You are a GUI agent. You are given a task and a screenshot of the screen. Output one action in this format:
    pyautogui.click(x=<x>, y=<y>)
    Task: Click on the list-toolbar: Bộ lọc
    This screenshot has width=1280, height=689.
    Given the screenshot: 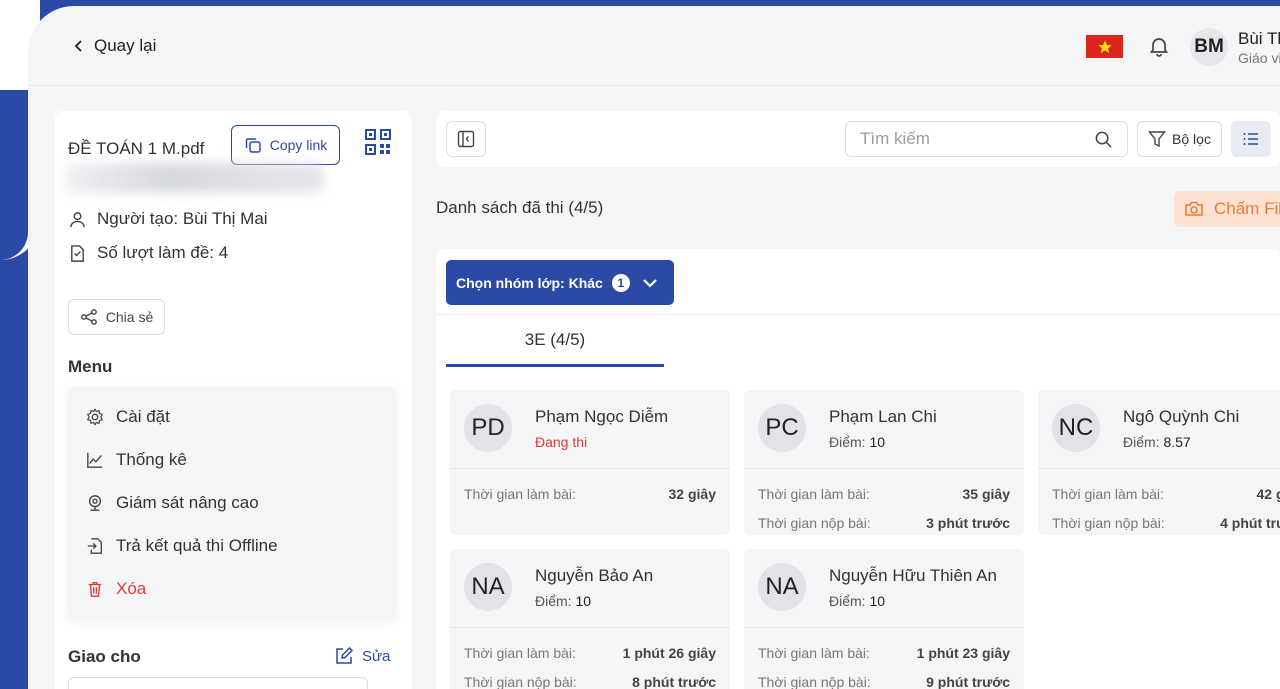 What is the action you would take?
    pyautogui.click(x=858, y=139)
    